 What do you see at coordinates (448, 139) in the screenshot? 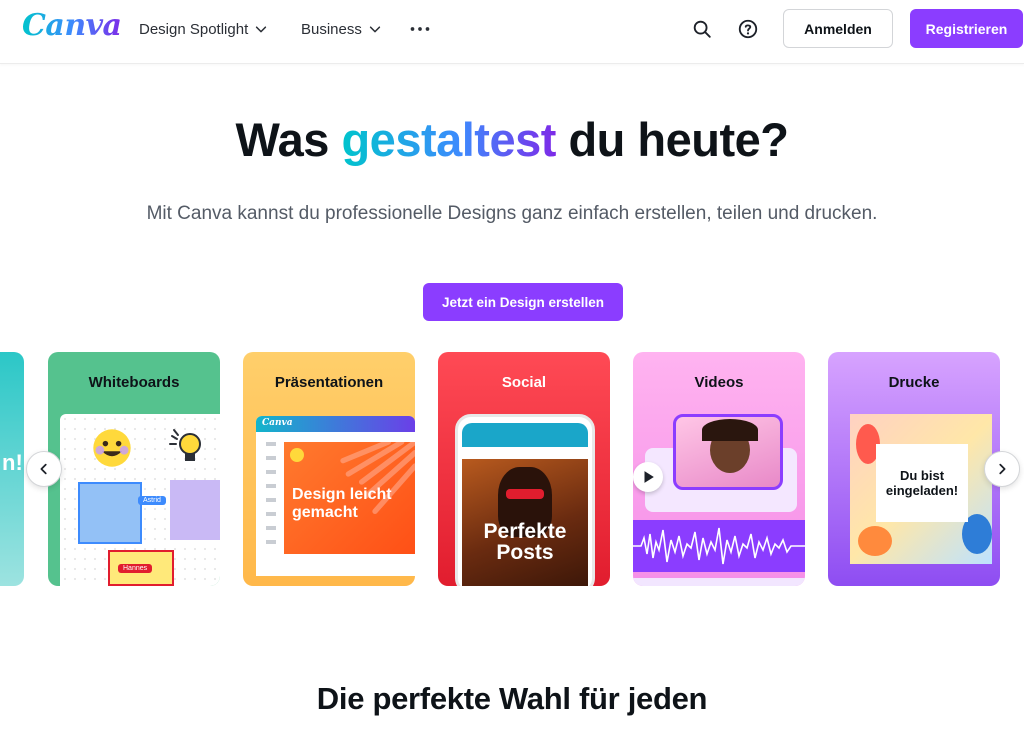
I see `hero-title-highlight: gestaltest` at bounding box center [448, 139].